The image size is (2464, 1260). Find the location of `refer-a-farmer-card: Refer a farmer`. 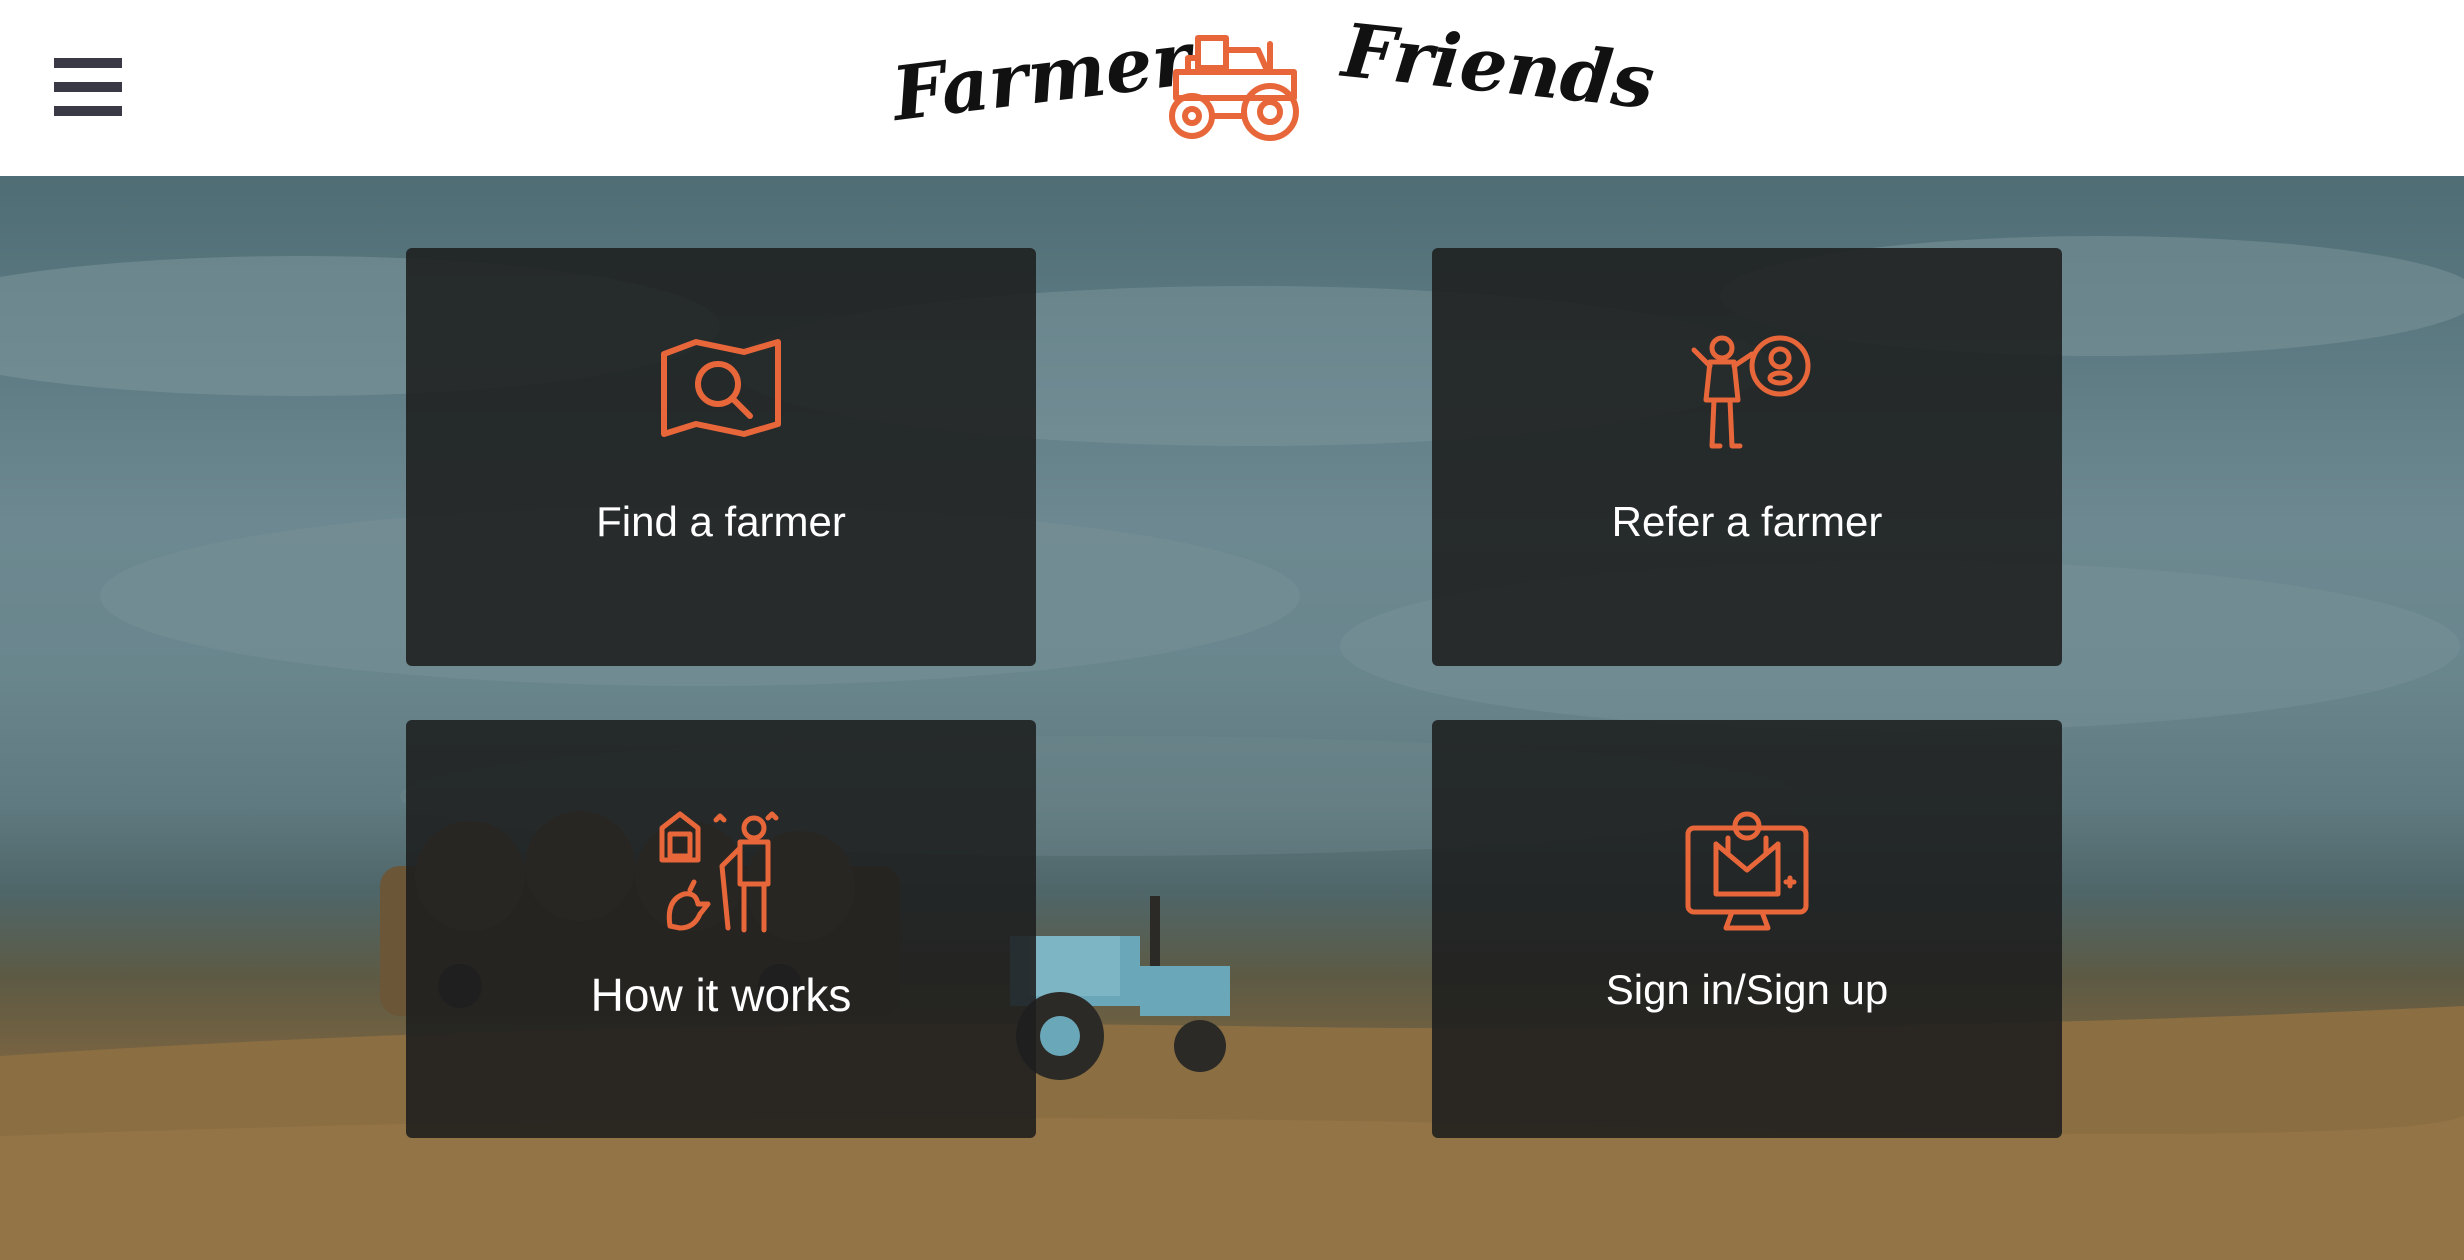

refer-a-farmer-card: Refer a farmer is located at coordinates (1747, 457).